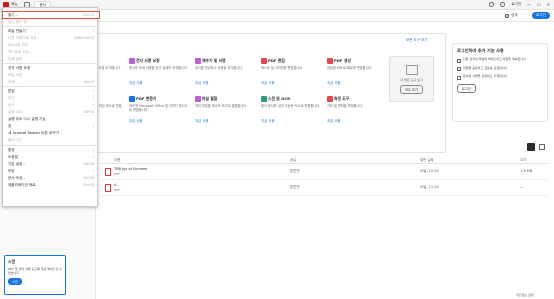  I want to click on list-view-icon, so click(531, 147).